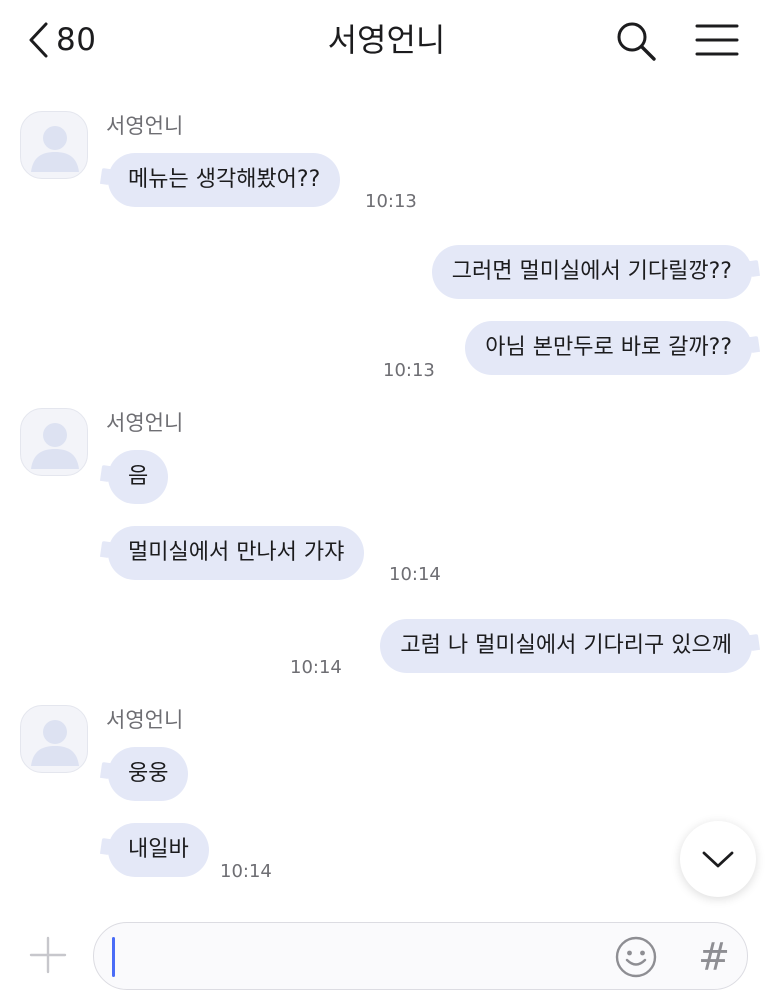  What do you see at coordinates (158, 850) in the screenshot?
I see `message-bubble: 내일바` at bounding box center [158, 850].